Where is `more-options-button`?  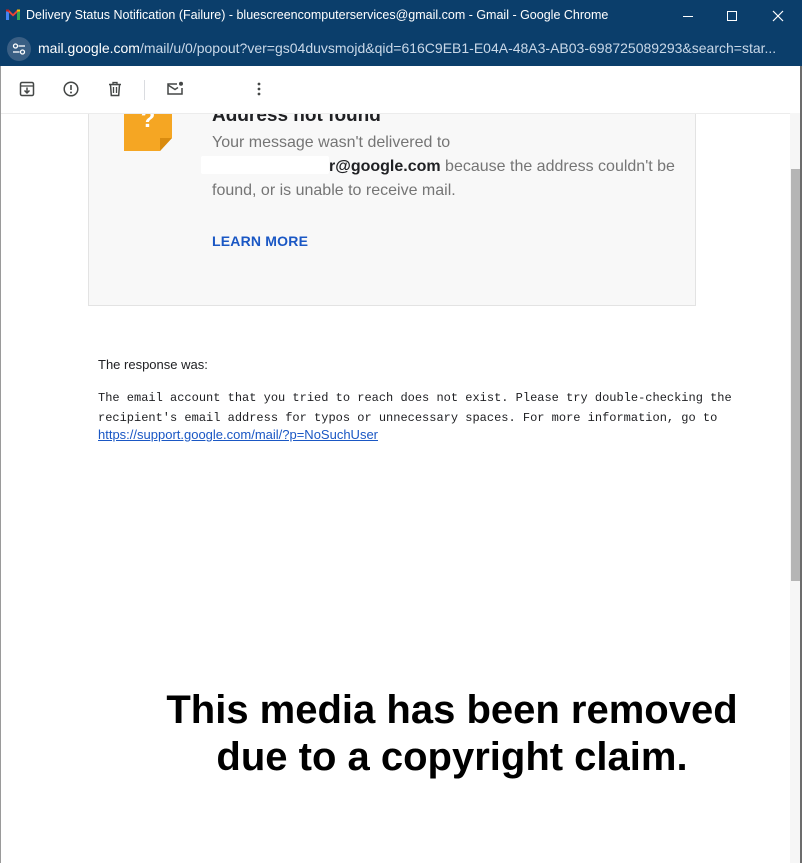 more-options-button is located at coordinates (259, 89).